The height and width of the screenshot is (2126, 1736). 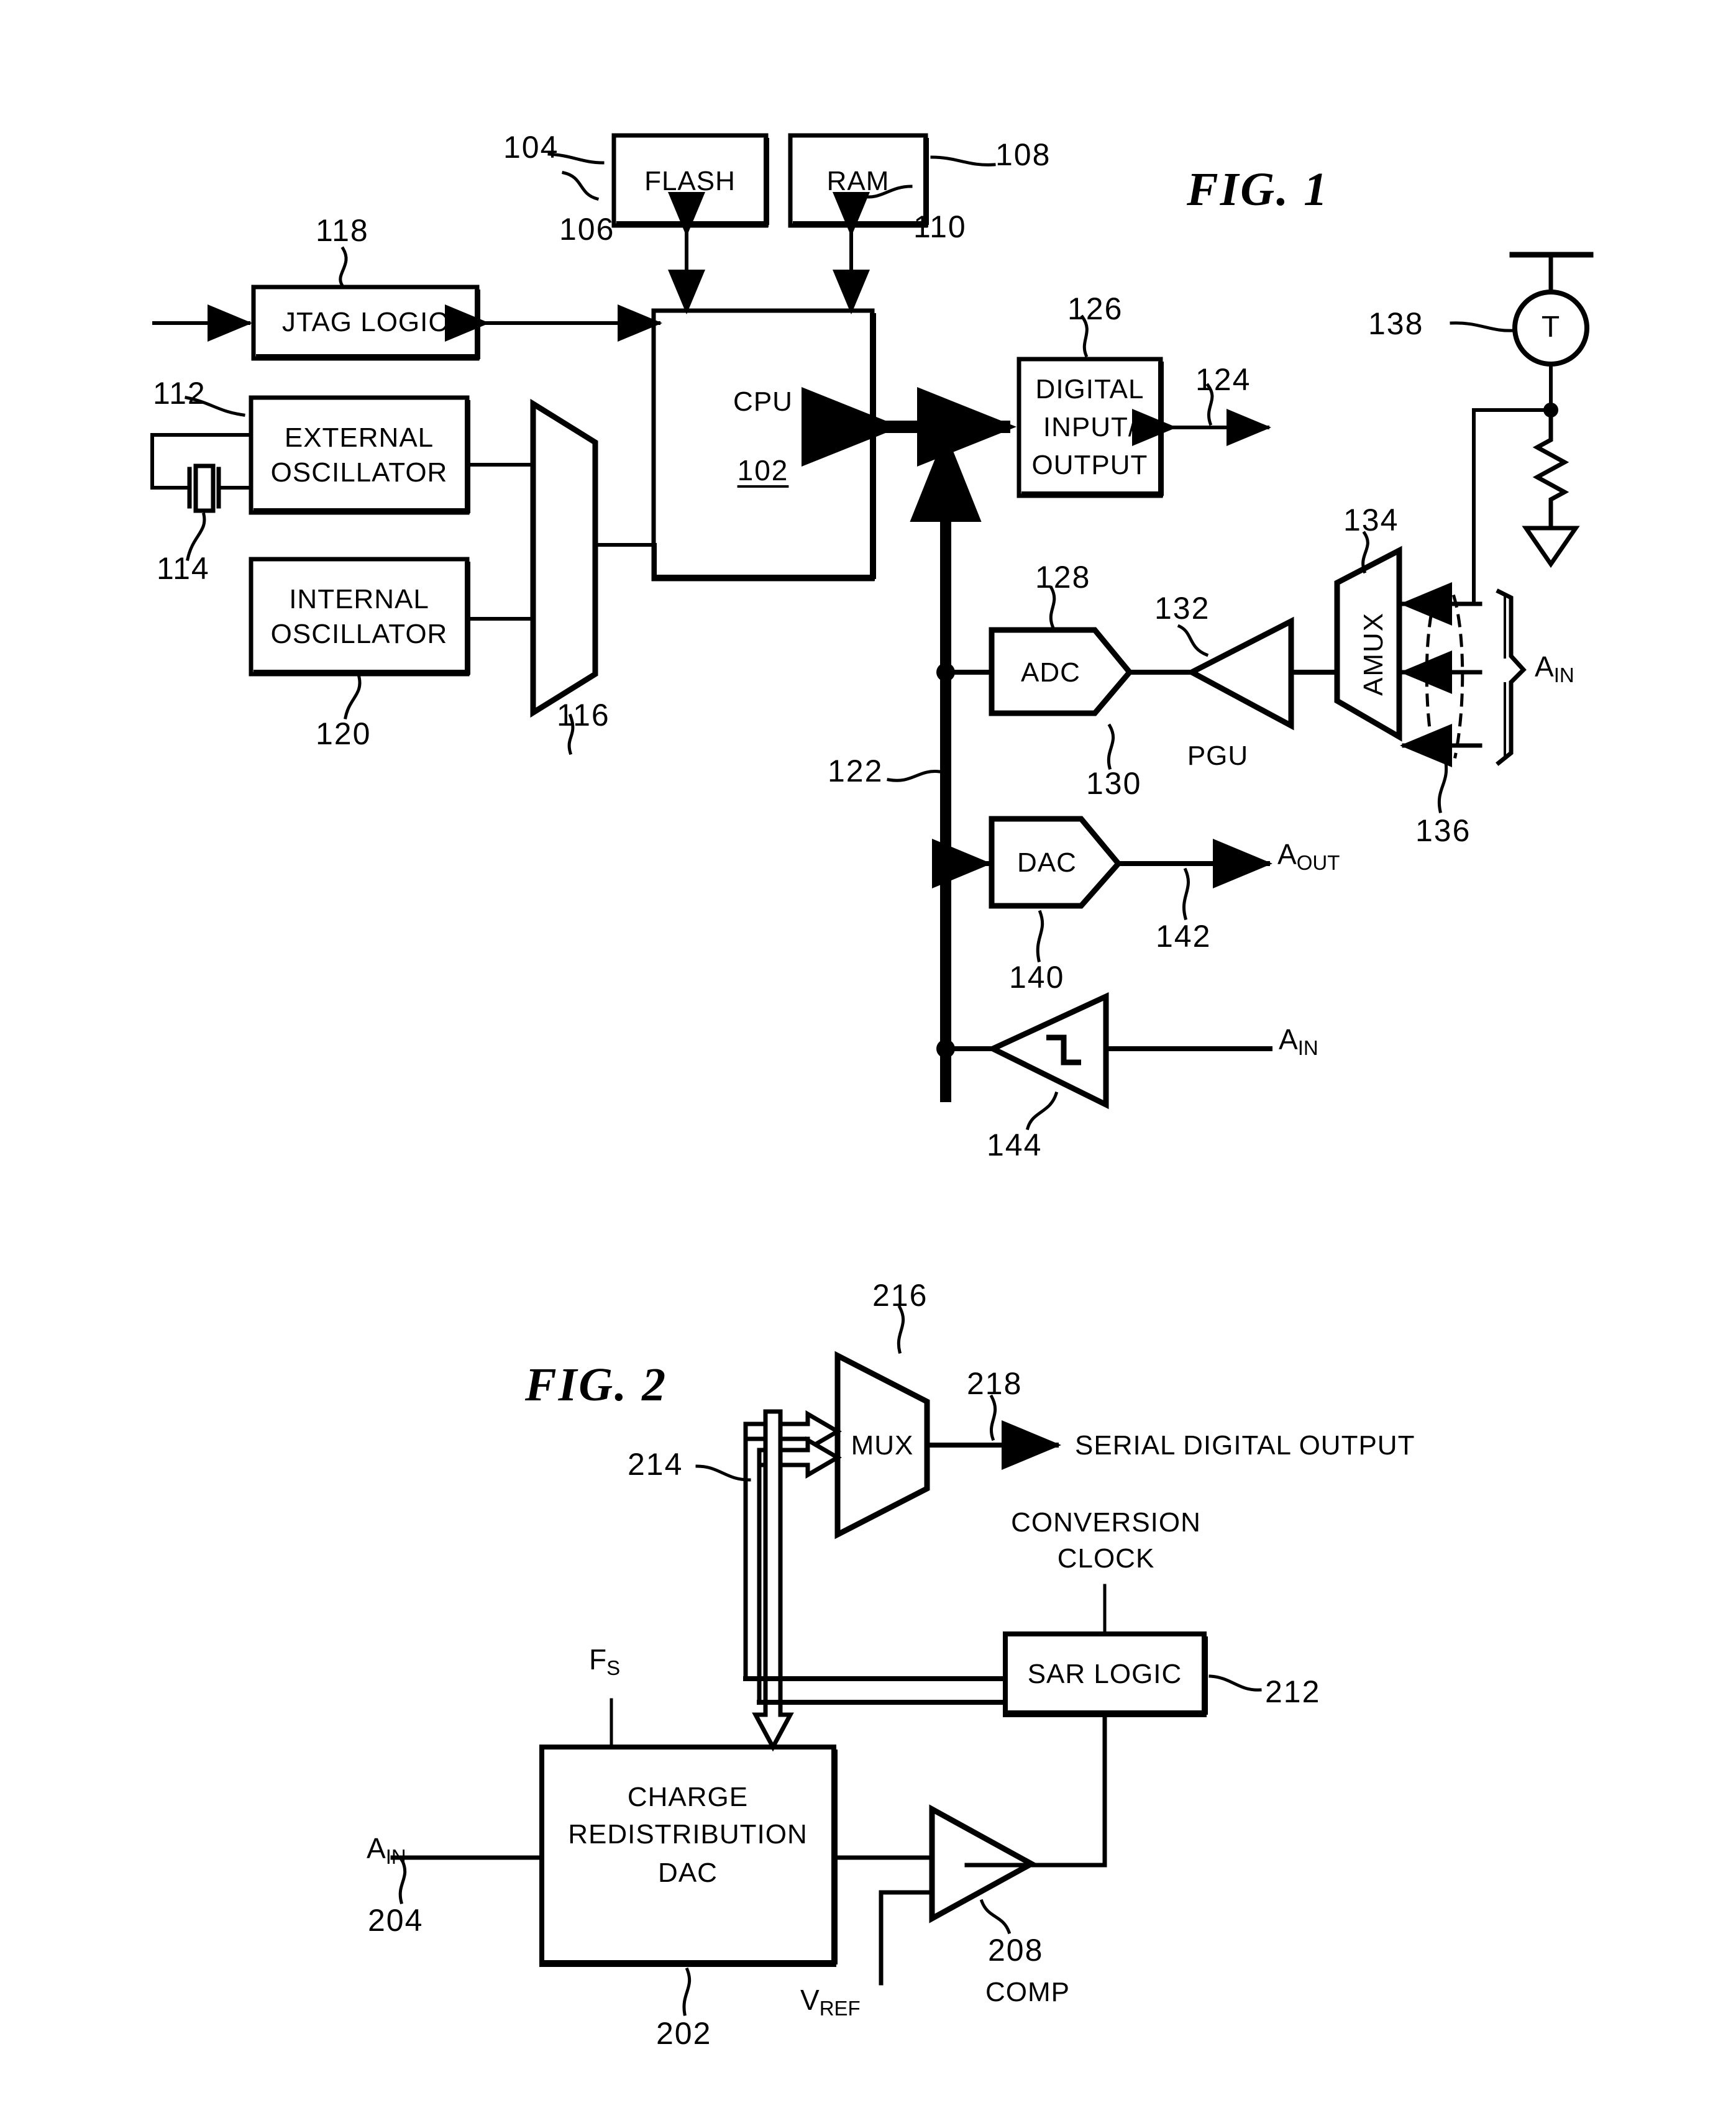 What do you see at coordinates (688, 1797) in the screenshot?
I see `charge-redistribution-dac-label-line1: CHARGE` at bounding box center [688, 1797].